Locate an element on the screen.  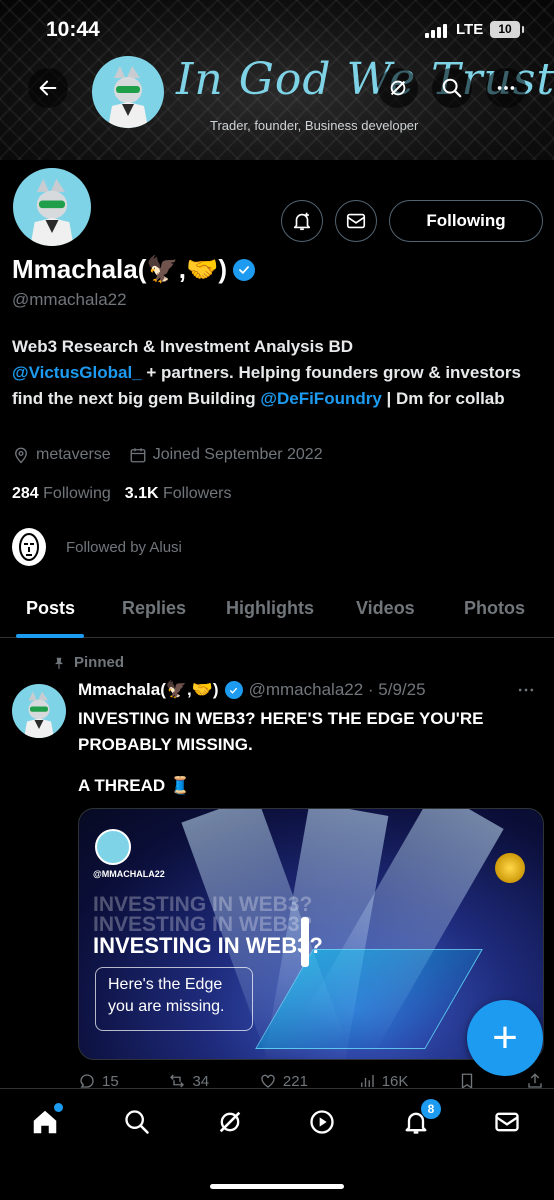
followers-count: 3.1K is located at coordinates (141, 493).